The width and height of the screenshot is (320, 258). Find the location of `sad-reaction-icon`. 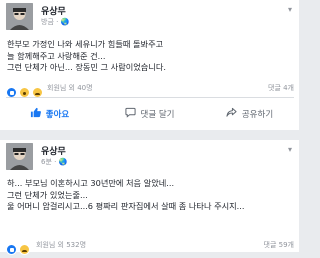

sad-reaction-icon is located at coordinates (25, 249).